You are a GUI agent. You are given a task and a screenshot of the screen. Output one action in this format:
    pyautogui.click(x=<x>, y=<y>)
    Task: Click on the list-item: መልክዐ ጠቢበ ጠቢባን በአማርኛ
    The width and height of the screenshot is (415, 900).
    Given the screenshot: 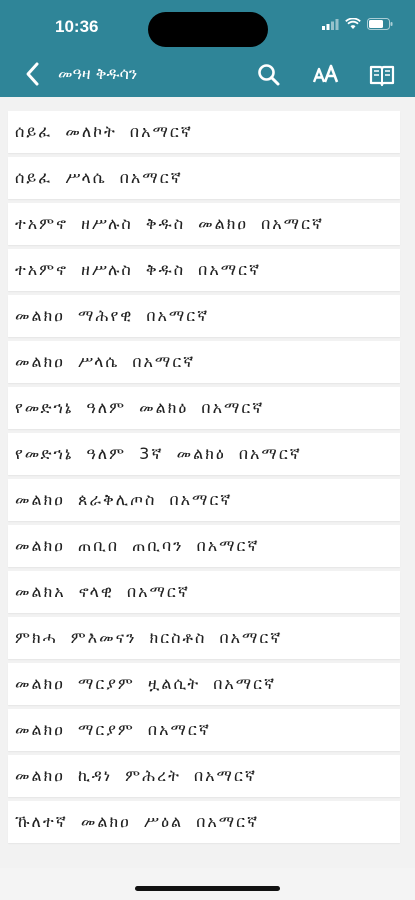 What is the action you would take?
    pyautogui.click(x=204, y=546)
    